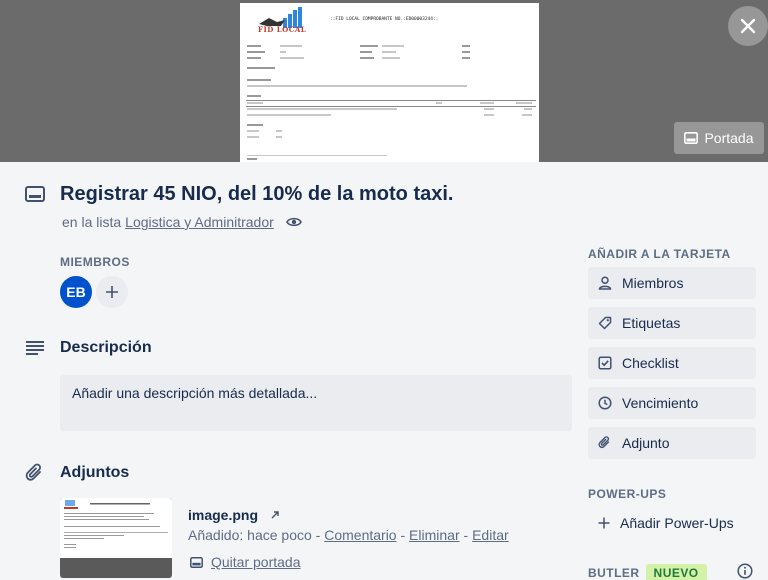 The image size is (768, 580). What do you see at coordinates (92, 222) in the screenshot?
I see `list-prefix: en la lista` at bounding box center [92, 222].